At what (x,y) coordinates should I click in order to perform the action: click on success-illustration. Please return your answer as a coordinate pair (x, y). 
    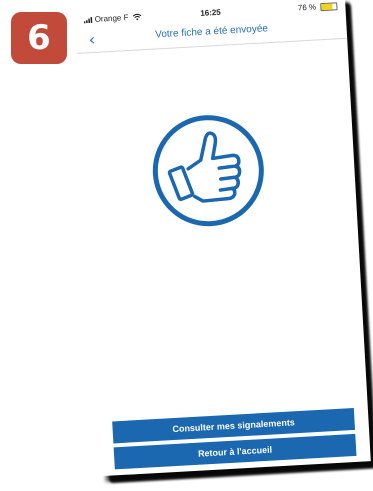
    Looking at the image, I should click on (208, 171).